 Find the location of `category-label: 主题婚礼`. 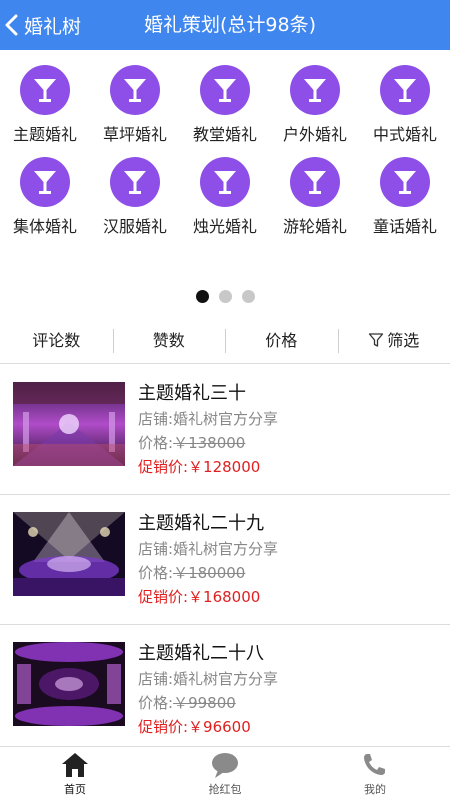

category-label: 主题婚礼 is located at coordinates (44, 134).